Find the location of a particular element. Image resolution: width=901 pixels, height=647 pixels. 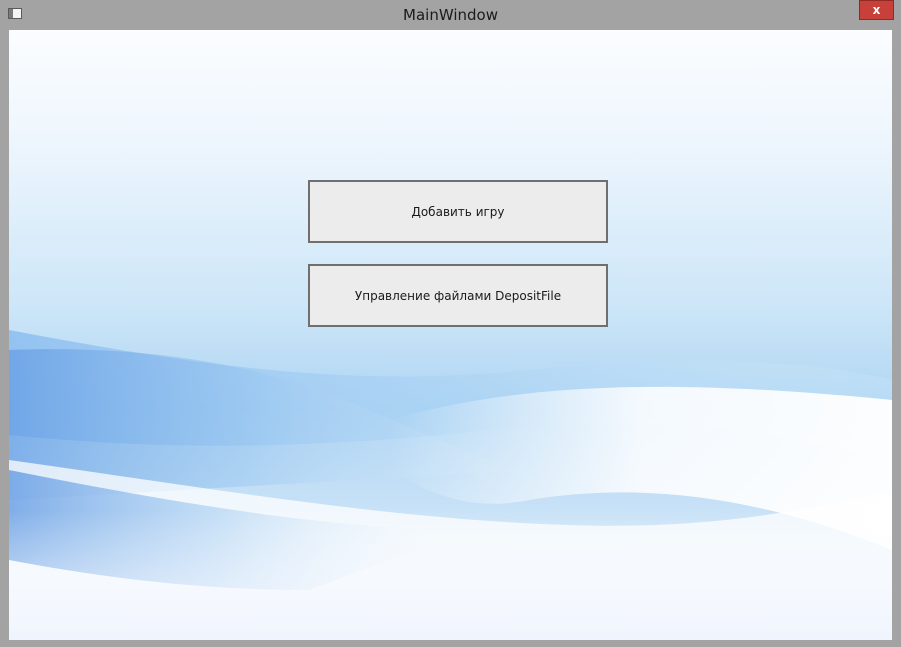

close-button: x is located at coordinates (876, 10).